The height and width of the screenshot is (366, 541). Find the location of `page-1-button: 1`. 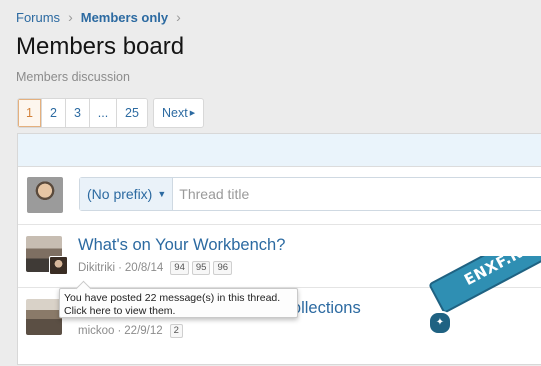

page-1-button: 1 is located at coordinates (30, 113).